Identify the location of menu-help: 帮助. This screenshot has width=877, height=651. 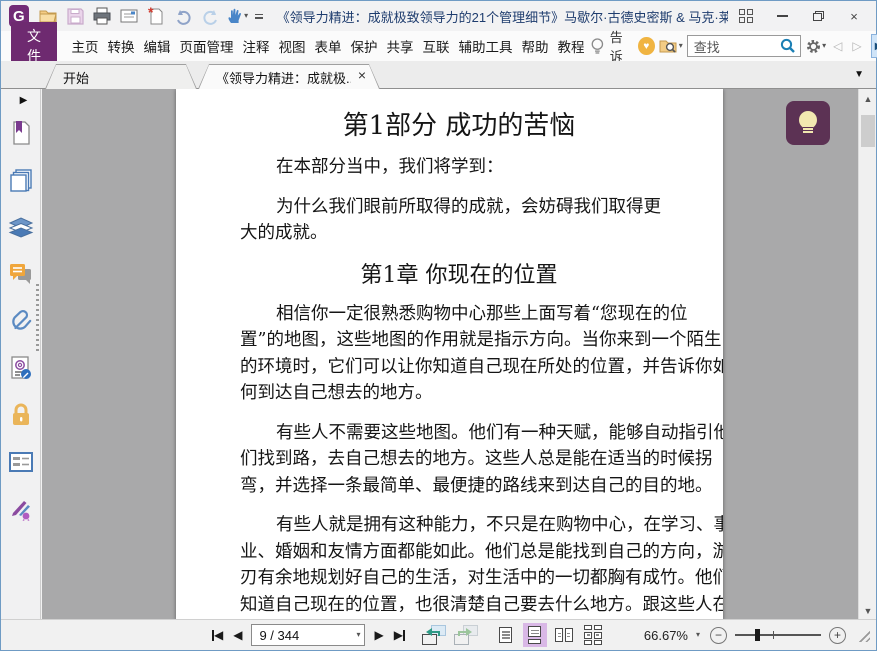
(535, 46).